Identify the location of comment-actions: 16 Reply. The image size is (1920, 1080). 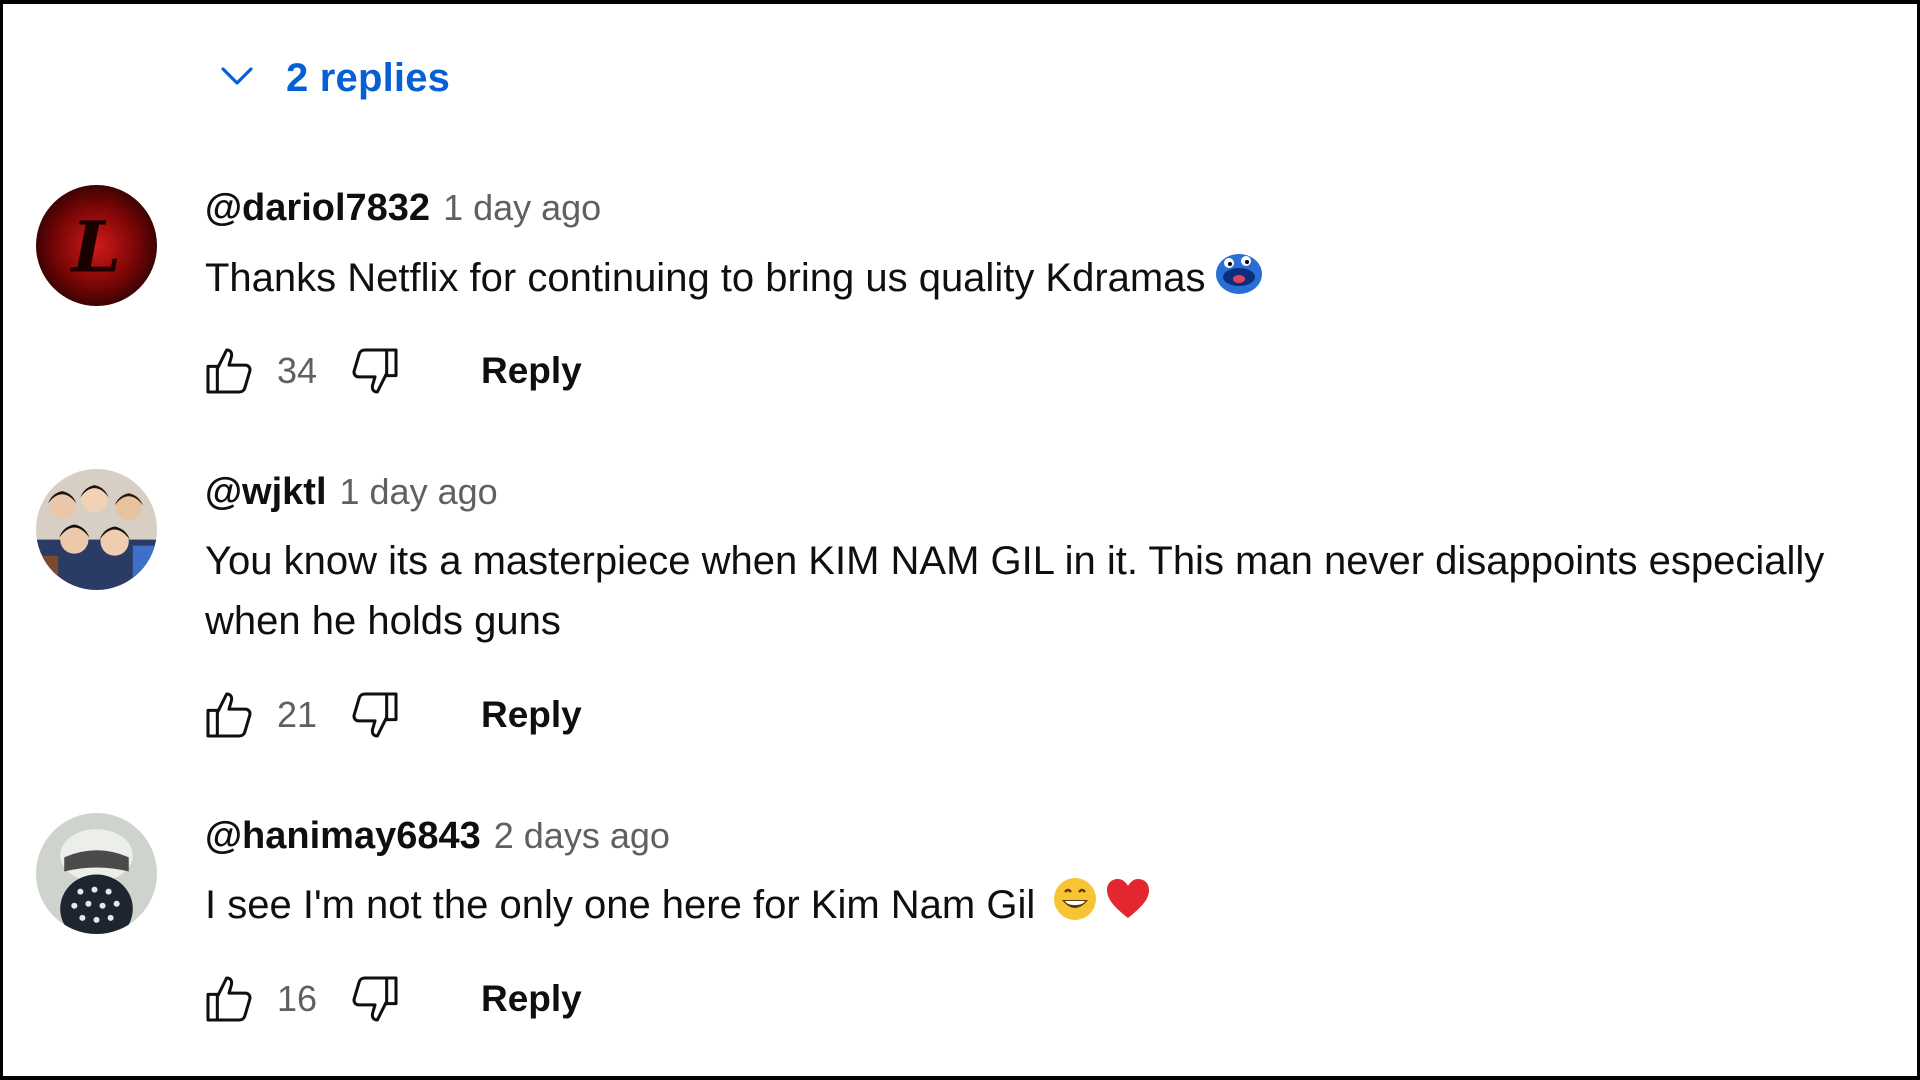
(391, 999).